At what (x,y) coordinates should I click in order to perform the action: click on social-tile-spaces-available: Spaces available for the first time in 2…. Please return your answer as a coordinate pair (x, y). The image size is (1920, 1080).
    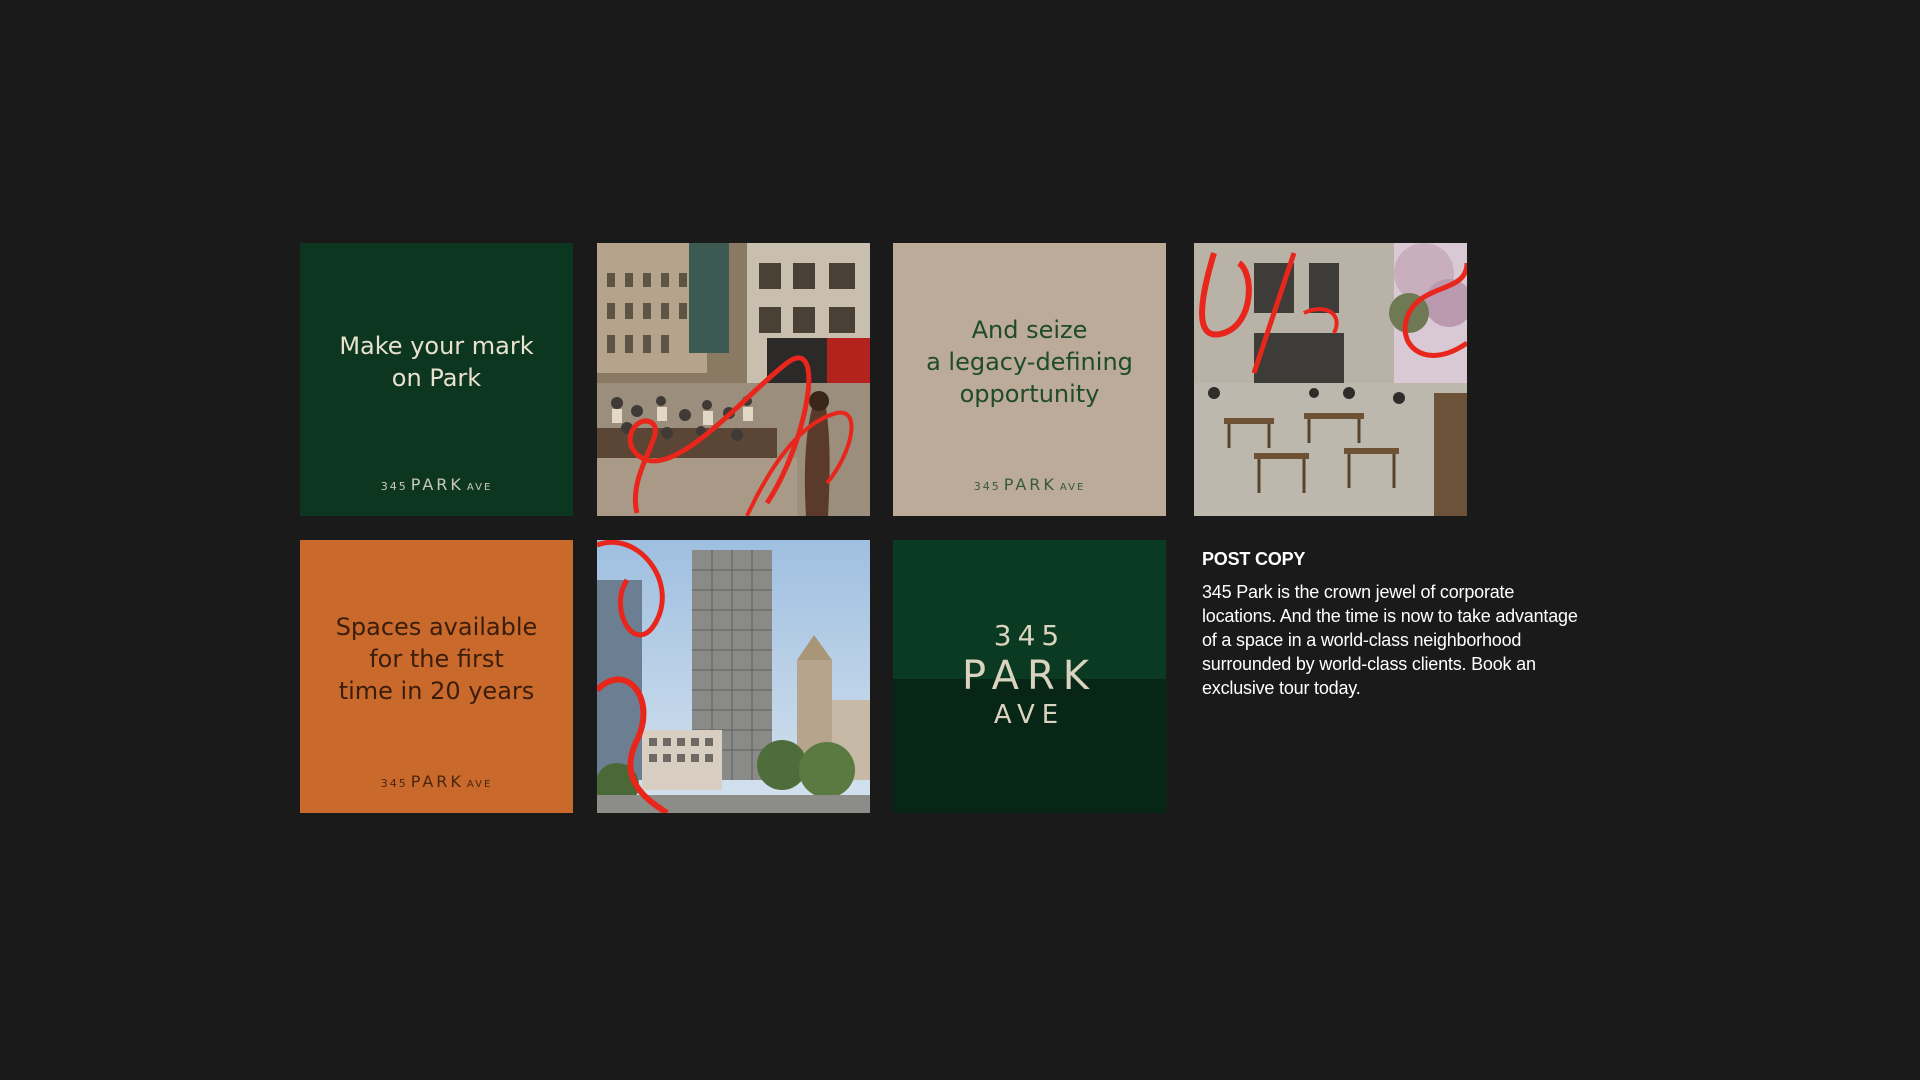
    Looking at the image, I should click on (436, 676).